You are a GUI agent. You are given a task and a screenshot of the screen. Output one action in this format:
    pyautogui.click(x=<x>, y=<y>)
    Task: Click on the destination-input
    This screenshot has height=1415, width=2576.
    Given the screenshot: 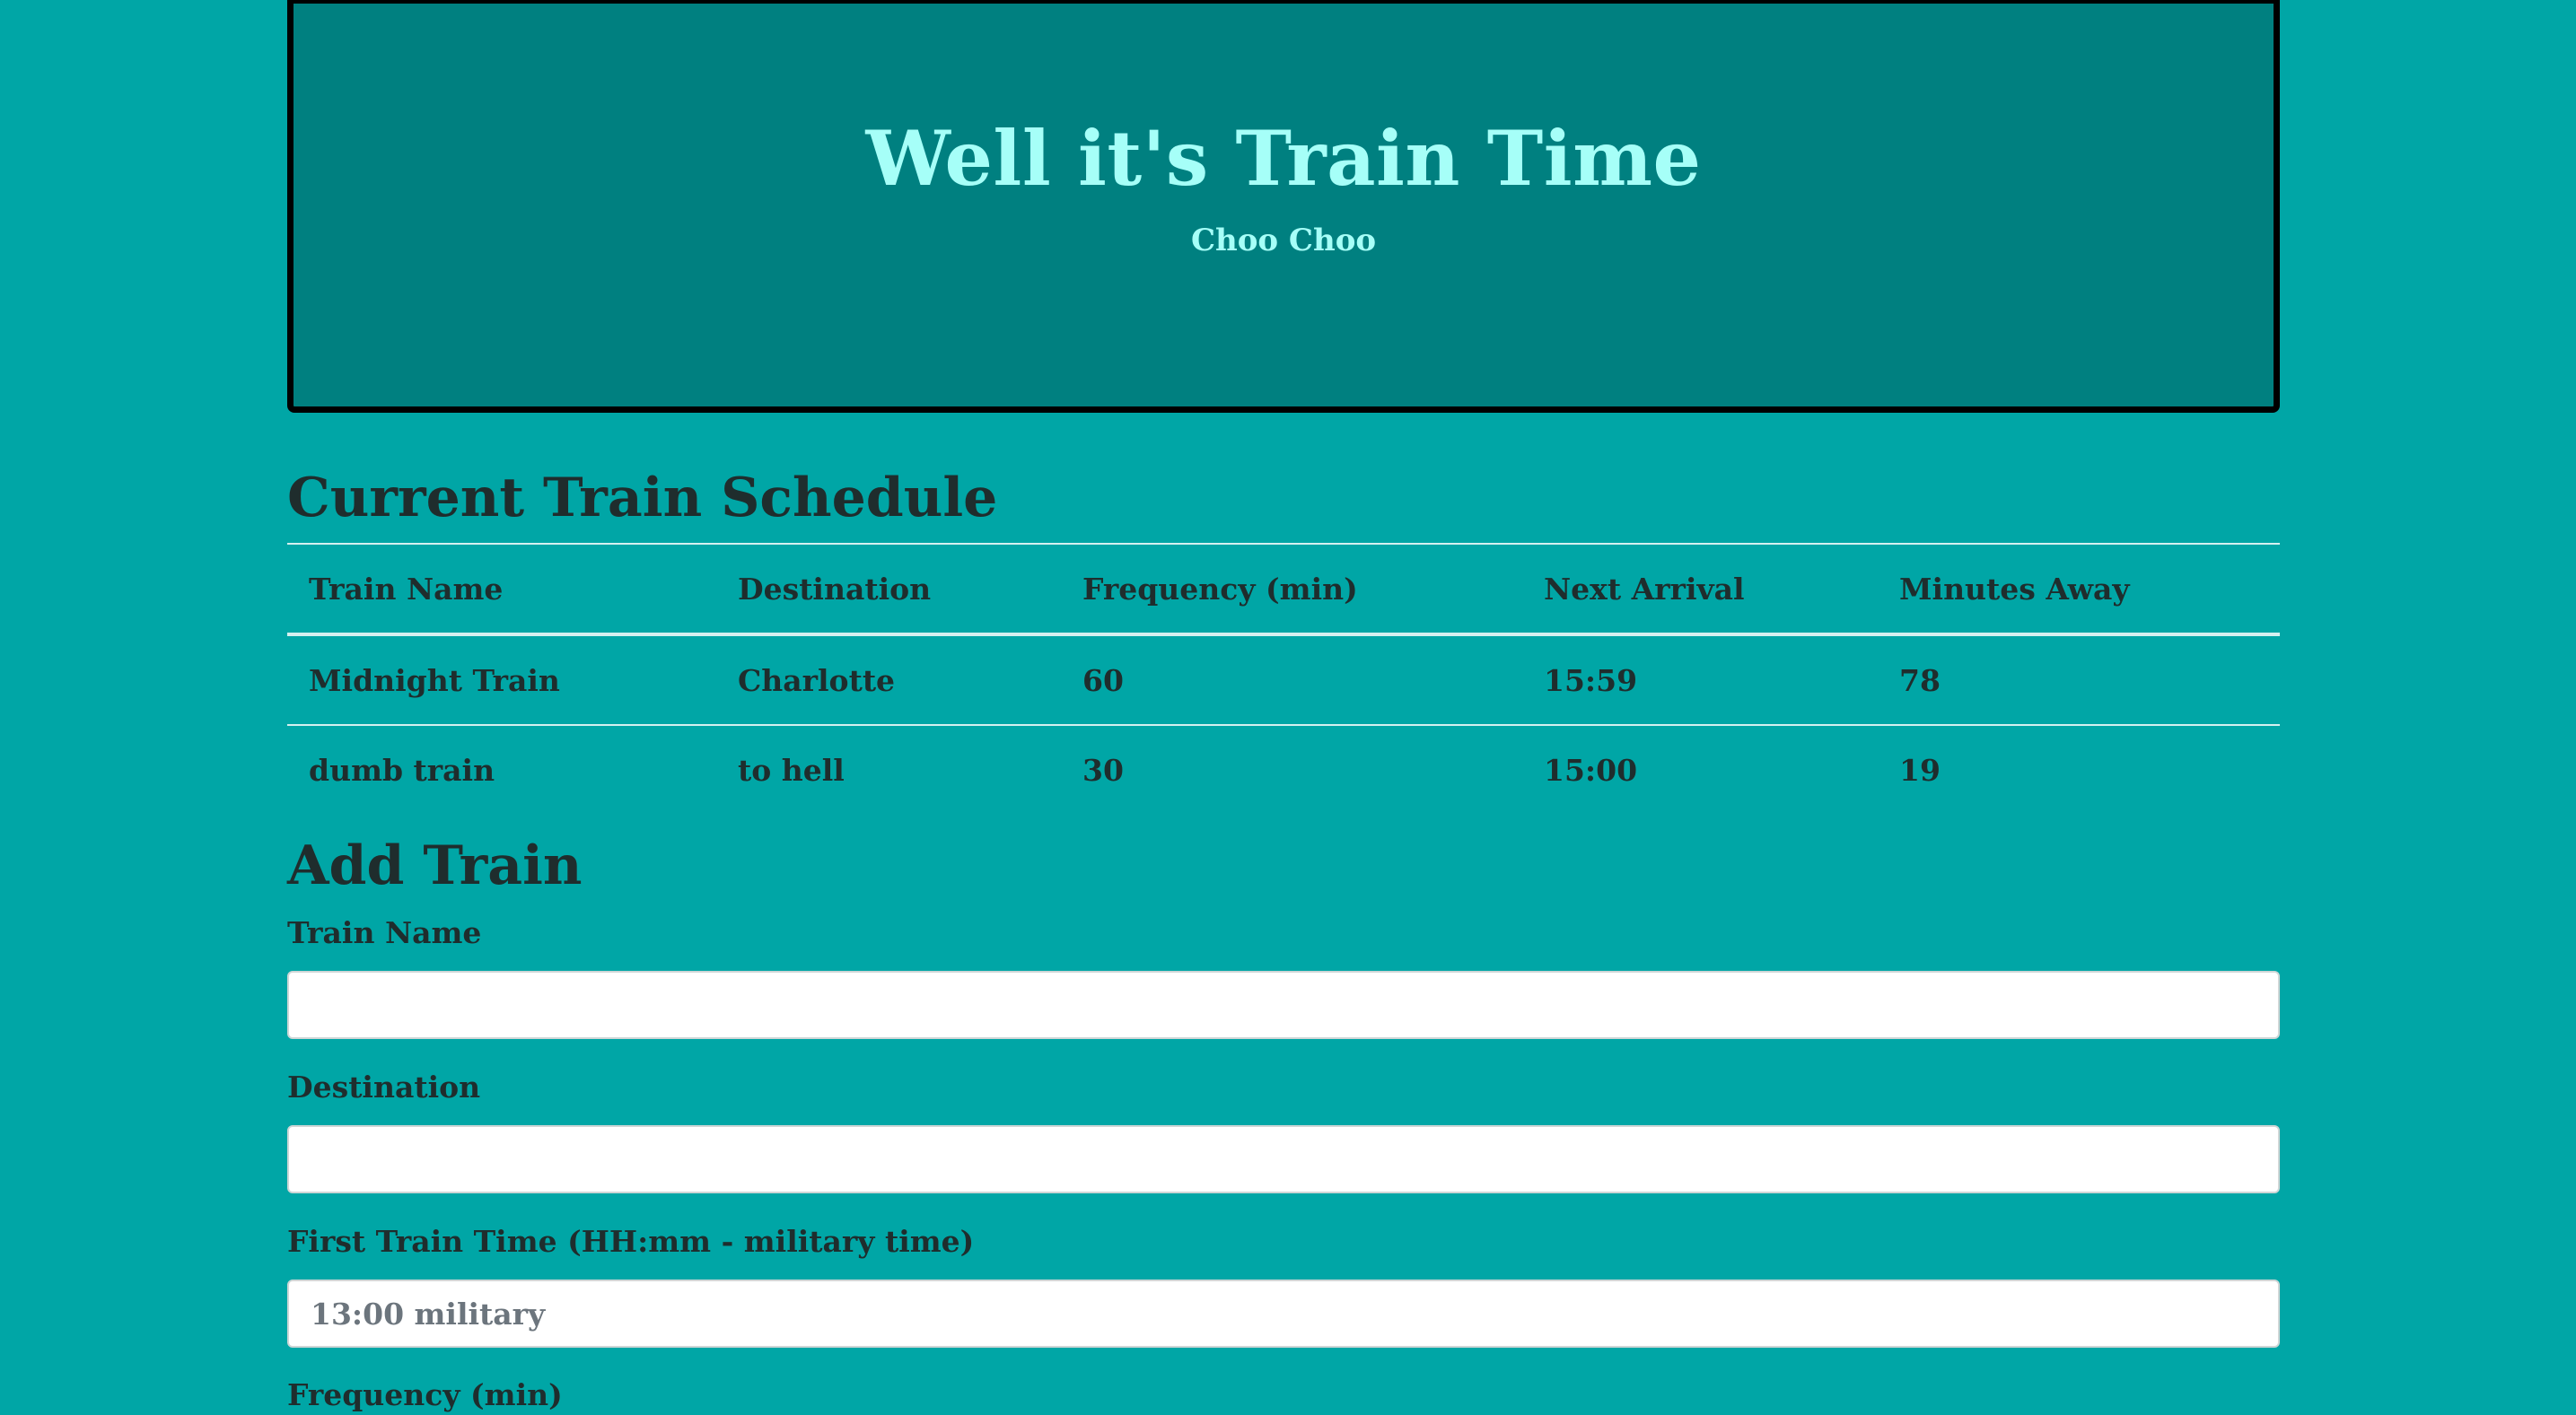 What is the action you would take?
    pyautogui.click(x=1283, y=1159)
    